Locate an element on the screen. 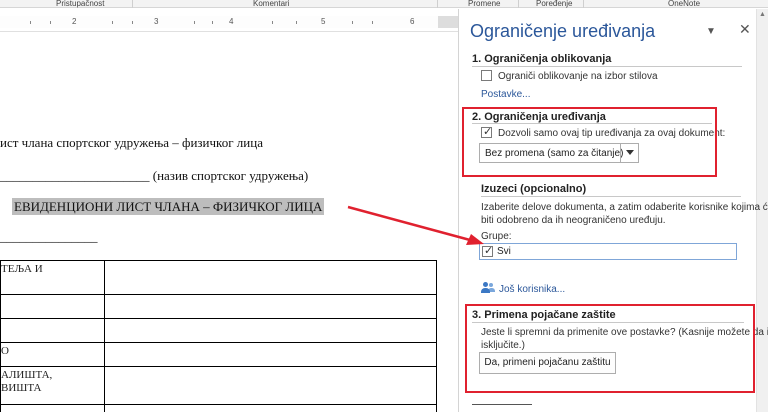 This screenshot has height=412, width=768. annotation-arrow-icon is located at coordinates (415, 225).